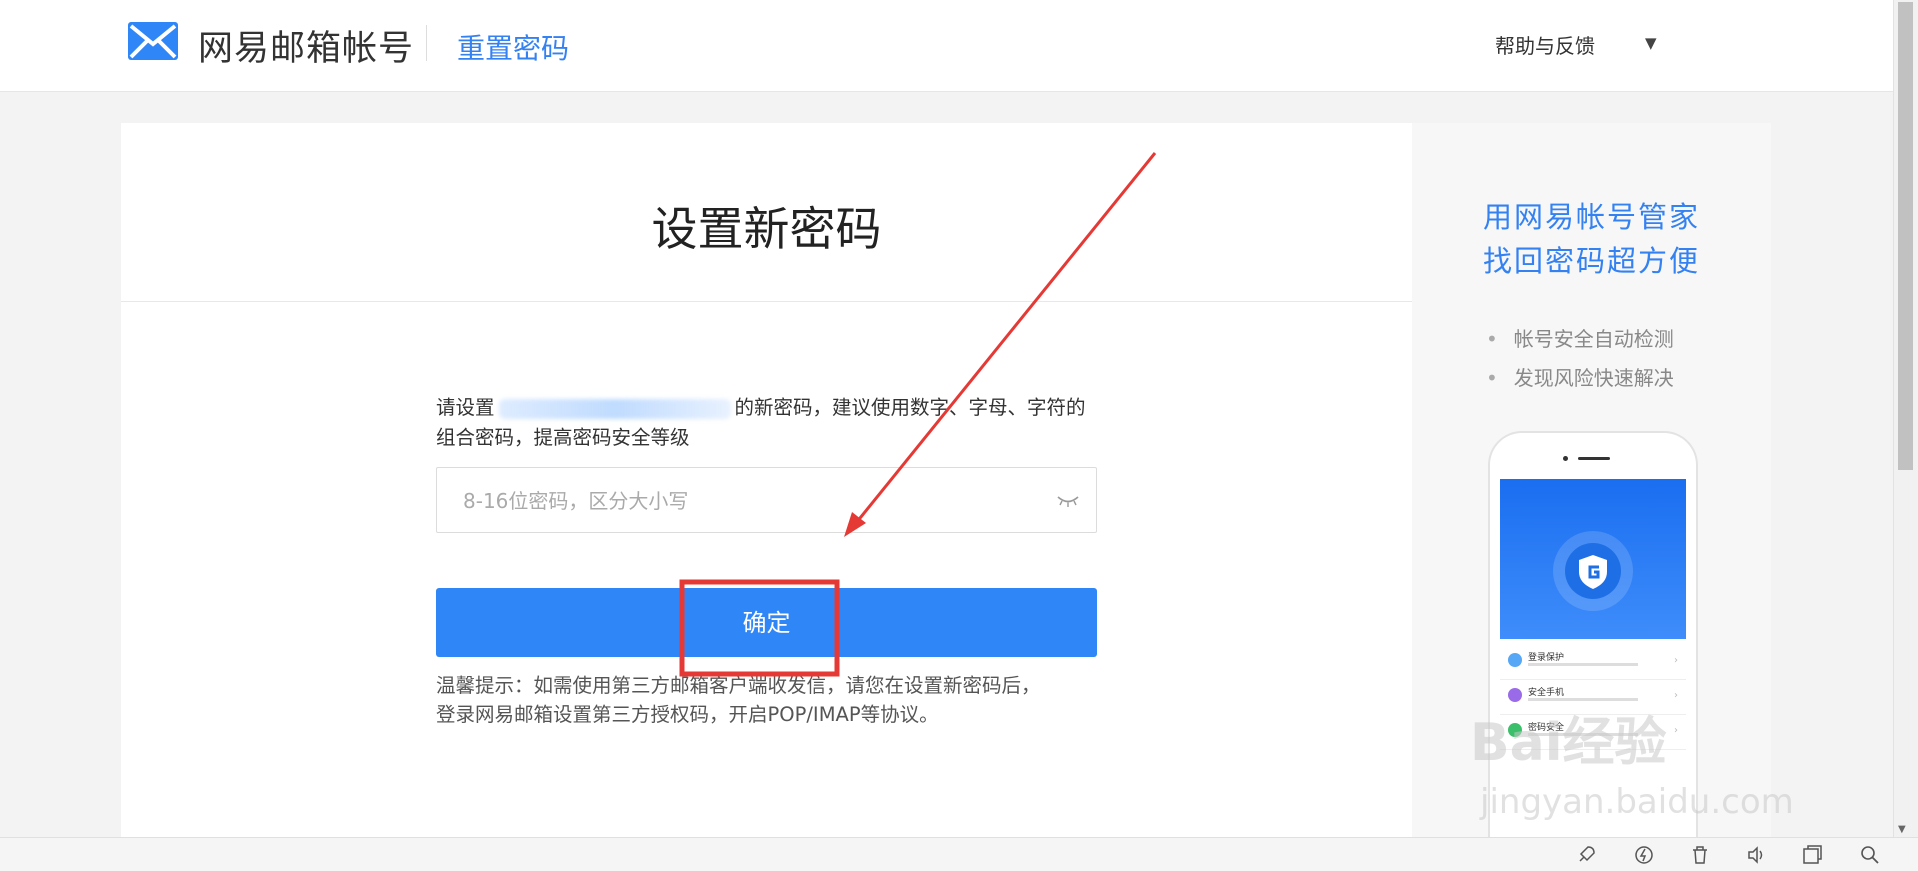 The height and width of the screenshot is (871, 1918). What do you see at coordinates (426, 43) in the screenshot?
I see `header-divider` at bounding box center [426, 43].